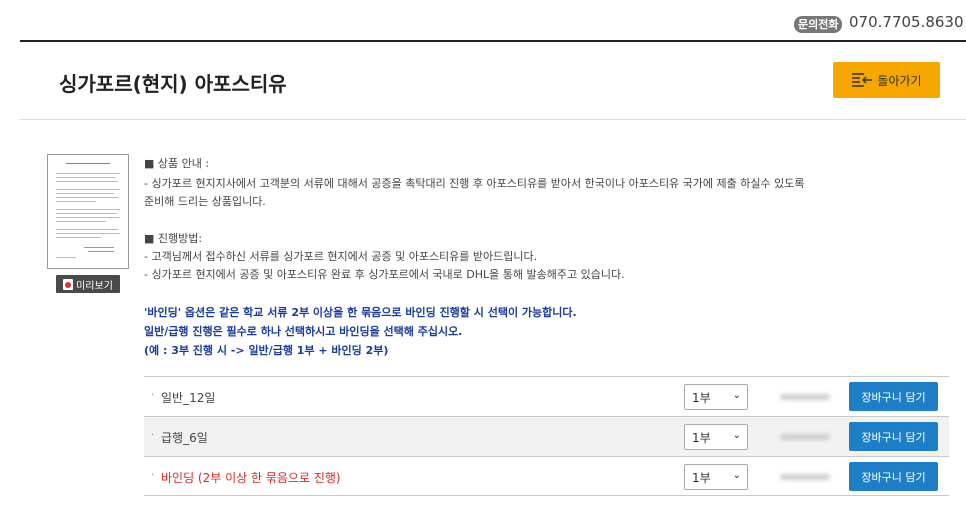 This screenshot has height=508, width=966. What do you see at coordinates (493, 119) in the screenshot?
I see `section-divider` at bounding box center [493, 119].